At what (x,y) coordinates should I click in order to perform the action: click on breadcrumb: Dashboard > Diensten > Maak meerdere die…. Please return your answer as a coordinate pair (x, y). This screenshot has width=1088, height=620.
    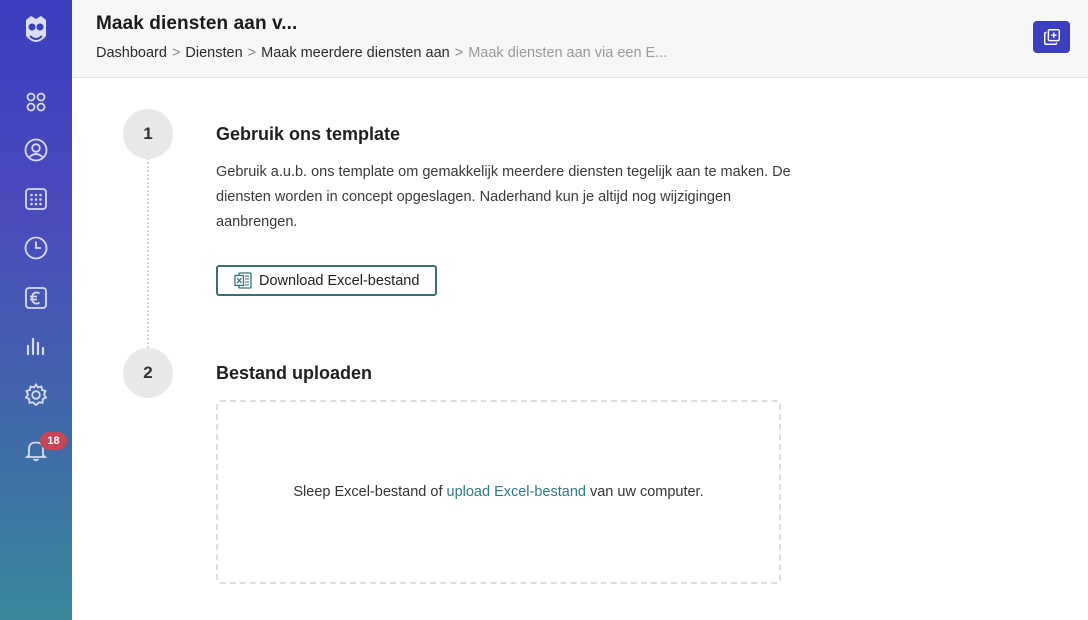
    Looking at the image, I should click on (381, 53).